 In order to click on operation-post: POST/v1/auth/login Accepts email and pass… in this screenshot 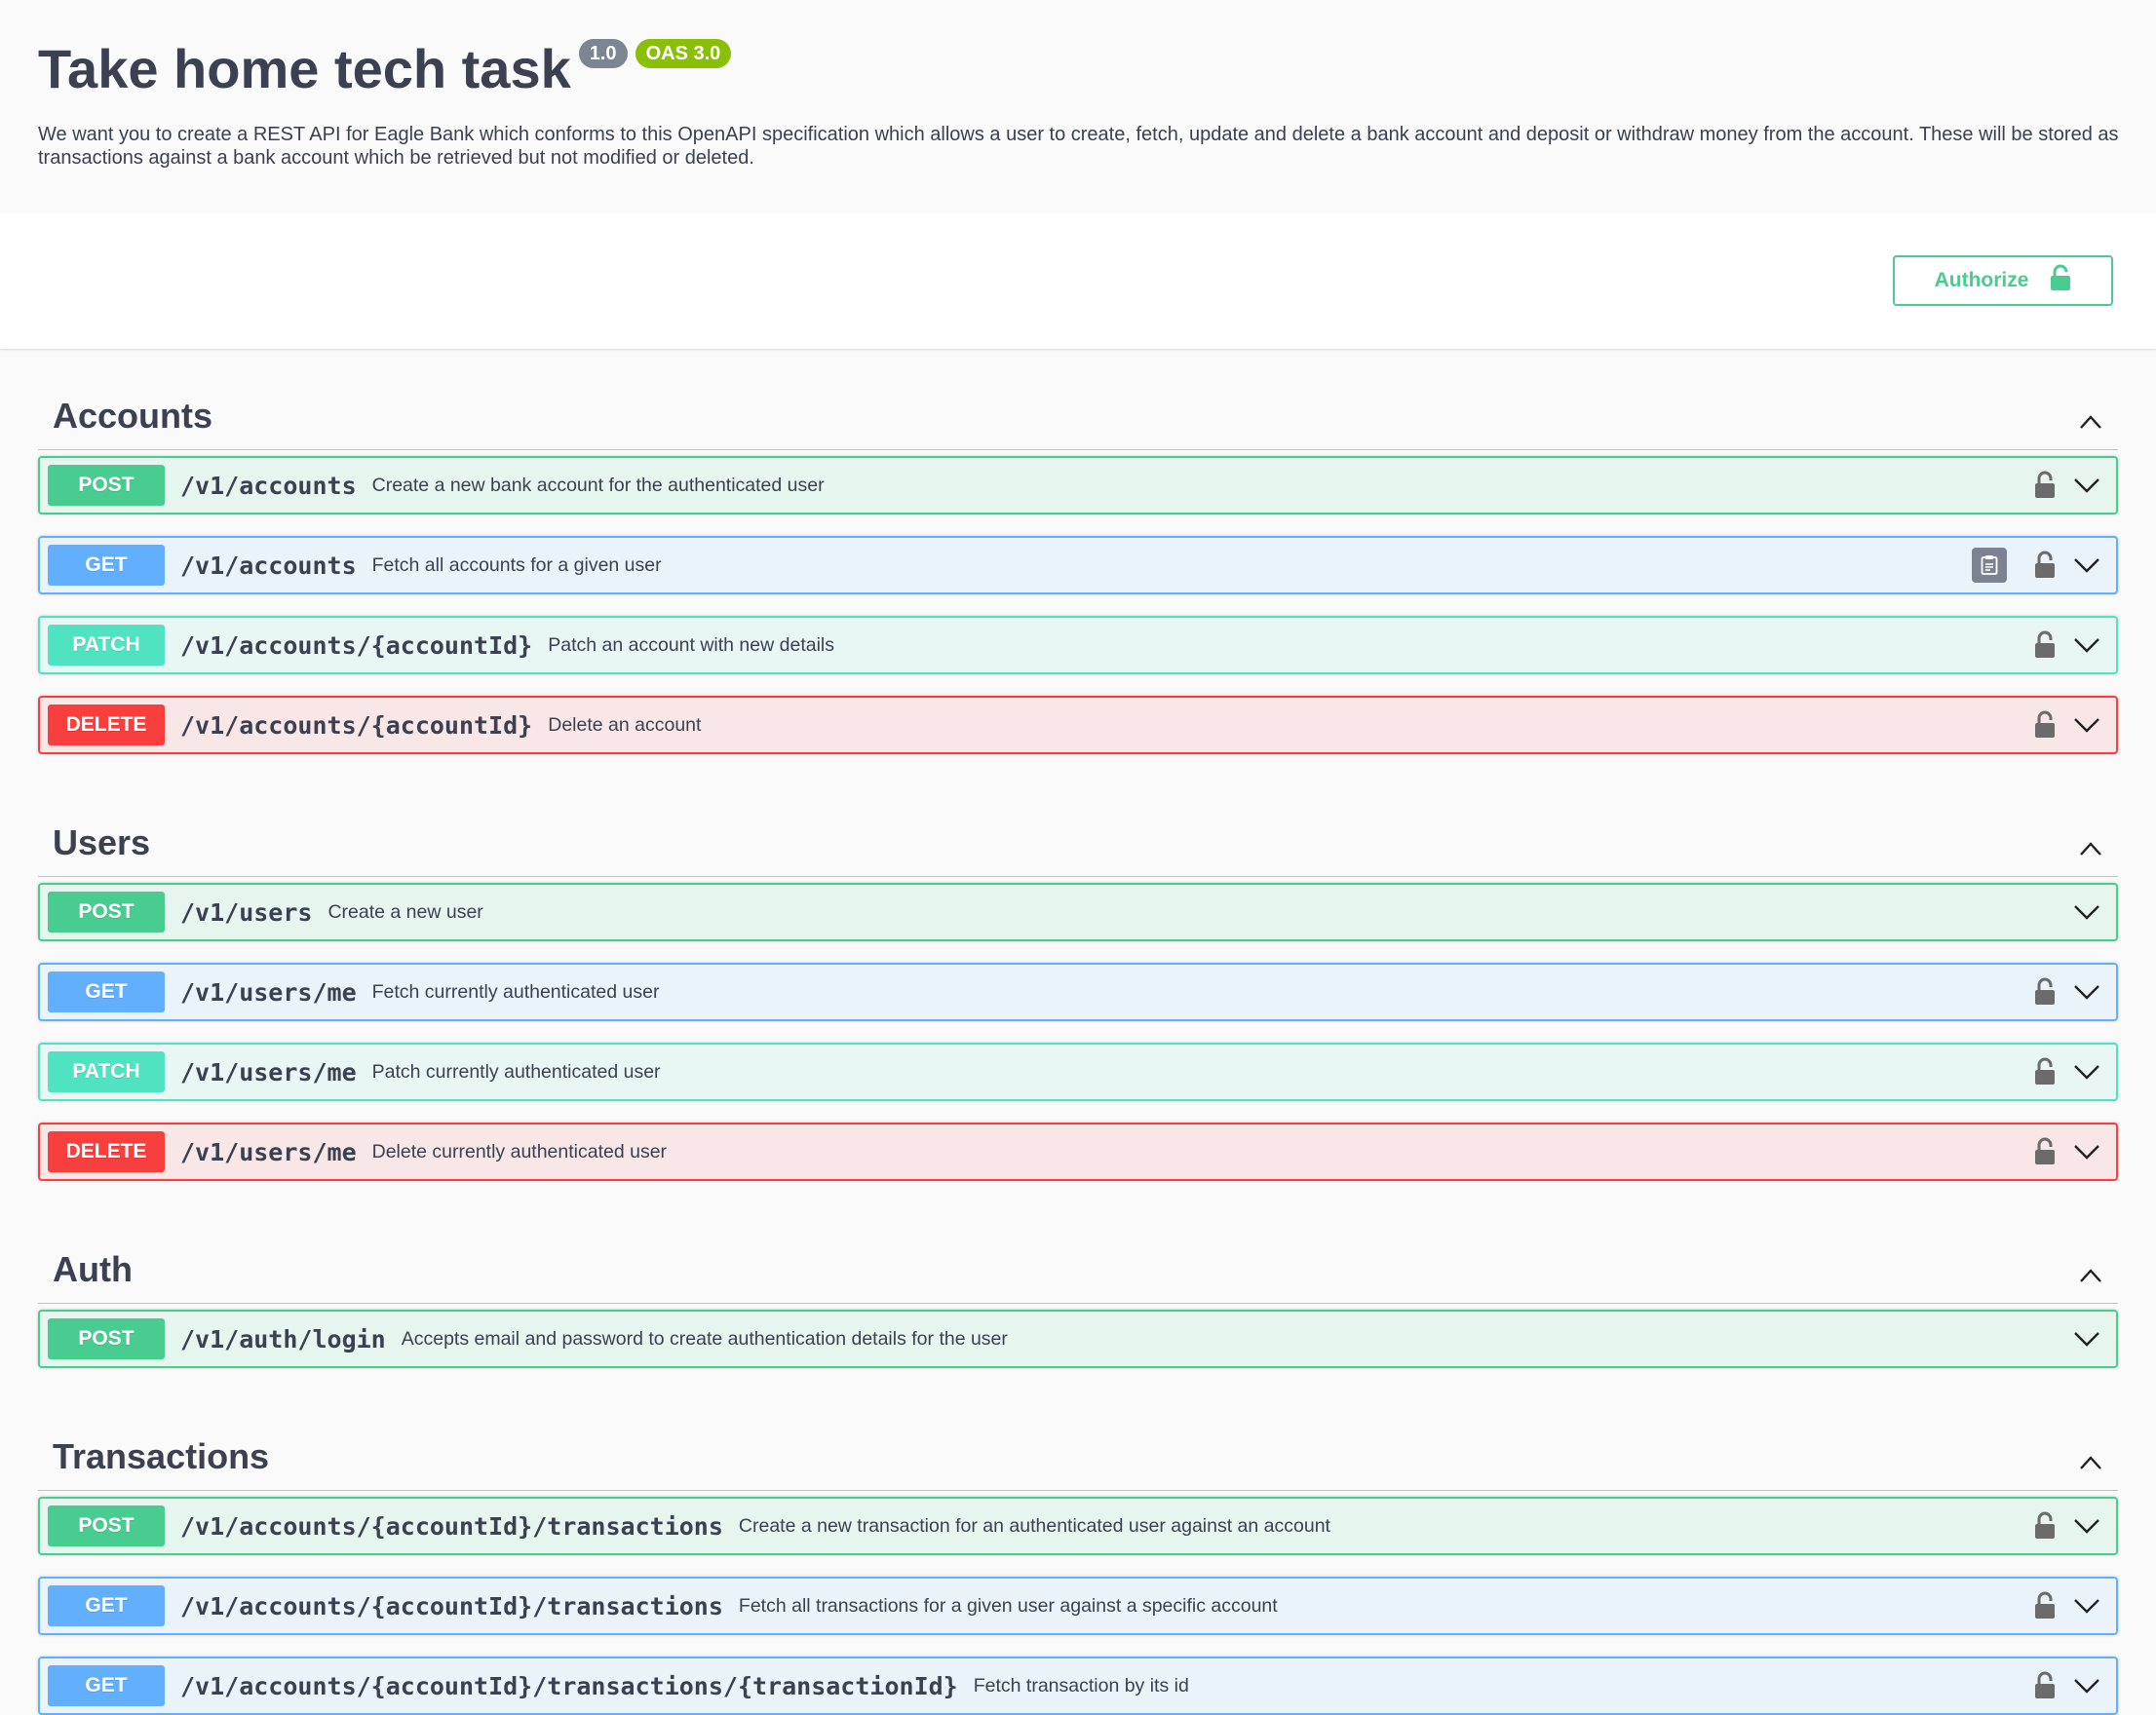, I will do `click(1078, 1339)`.